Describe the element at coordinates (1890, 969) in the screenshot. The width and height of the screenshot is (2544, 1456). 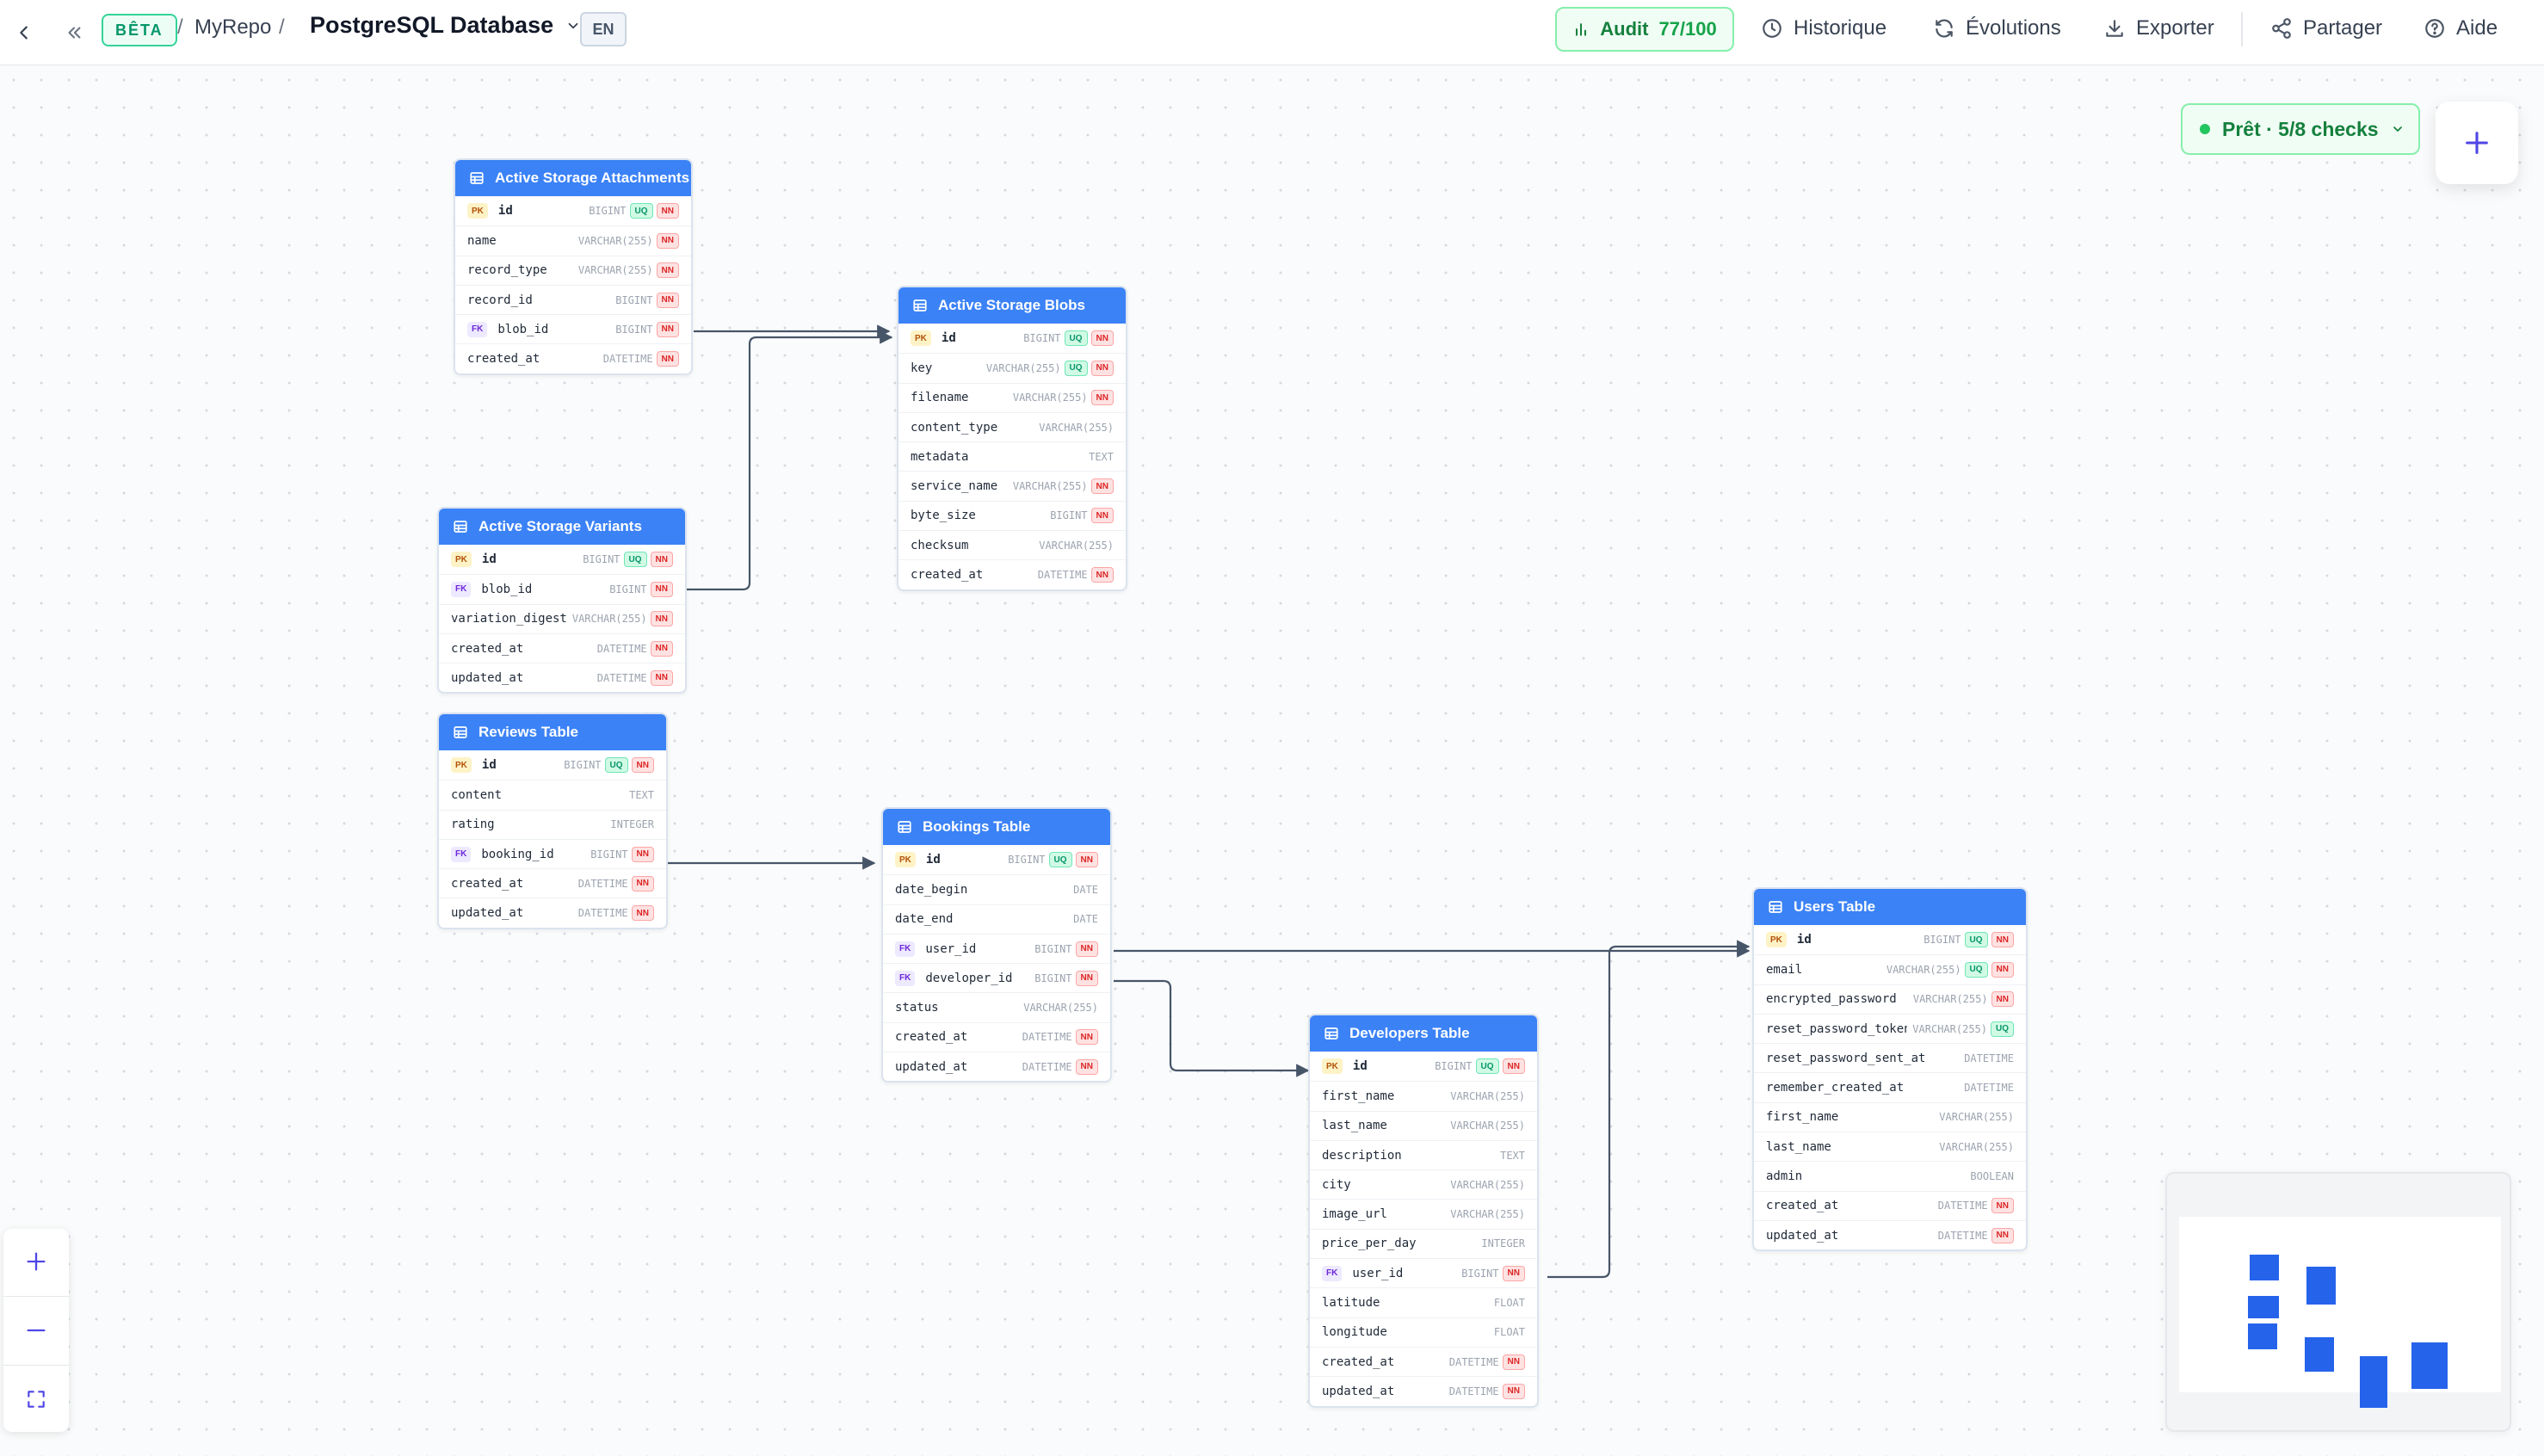
I see `column-row: email VARCHAR(255) UQ NN` at that location.